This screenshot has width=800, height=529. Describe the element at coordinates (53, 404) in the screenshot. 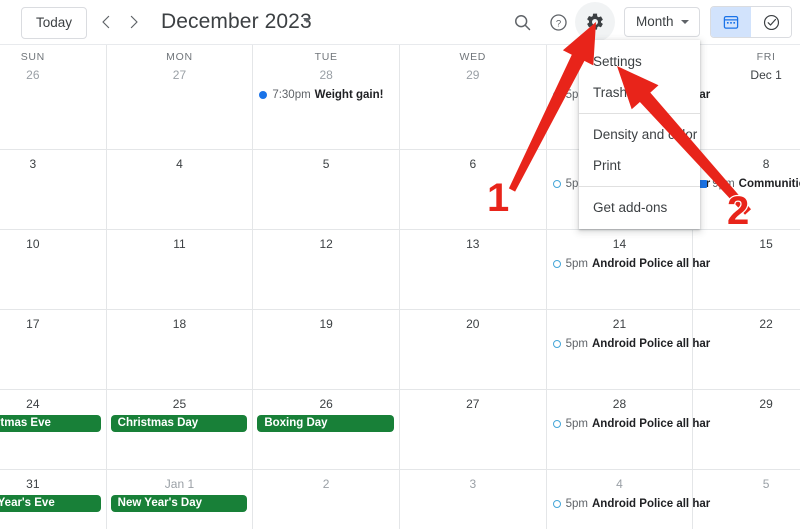

I see `day-number: 24` at that location.